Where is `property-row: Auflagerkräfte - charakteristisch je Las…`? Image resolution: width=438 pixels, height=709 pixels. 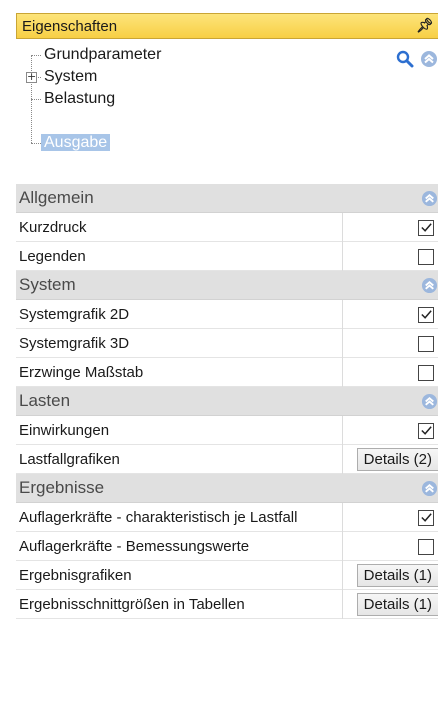 property-row: Auflagerkräfte - charakteristisch je Las… is located at coordinates (227, 517).